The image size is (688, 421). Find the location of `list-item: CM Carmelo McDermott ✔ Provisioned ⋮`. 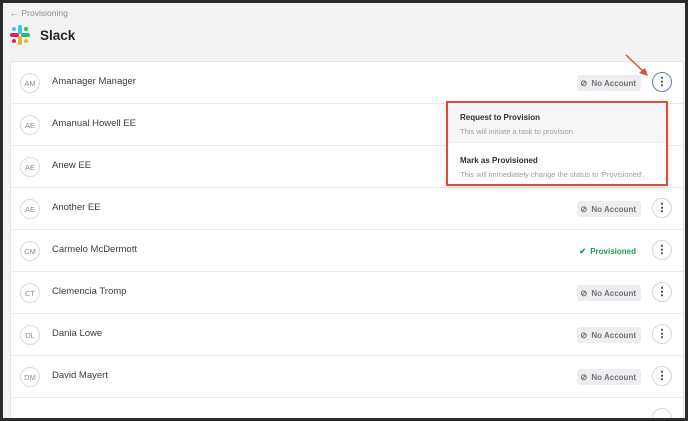

list-item: CM Carmelo McDermott ✔ Provisioned ⋮ is located at coordinates (347, 251).